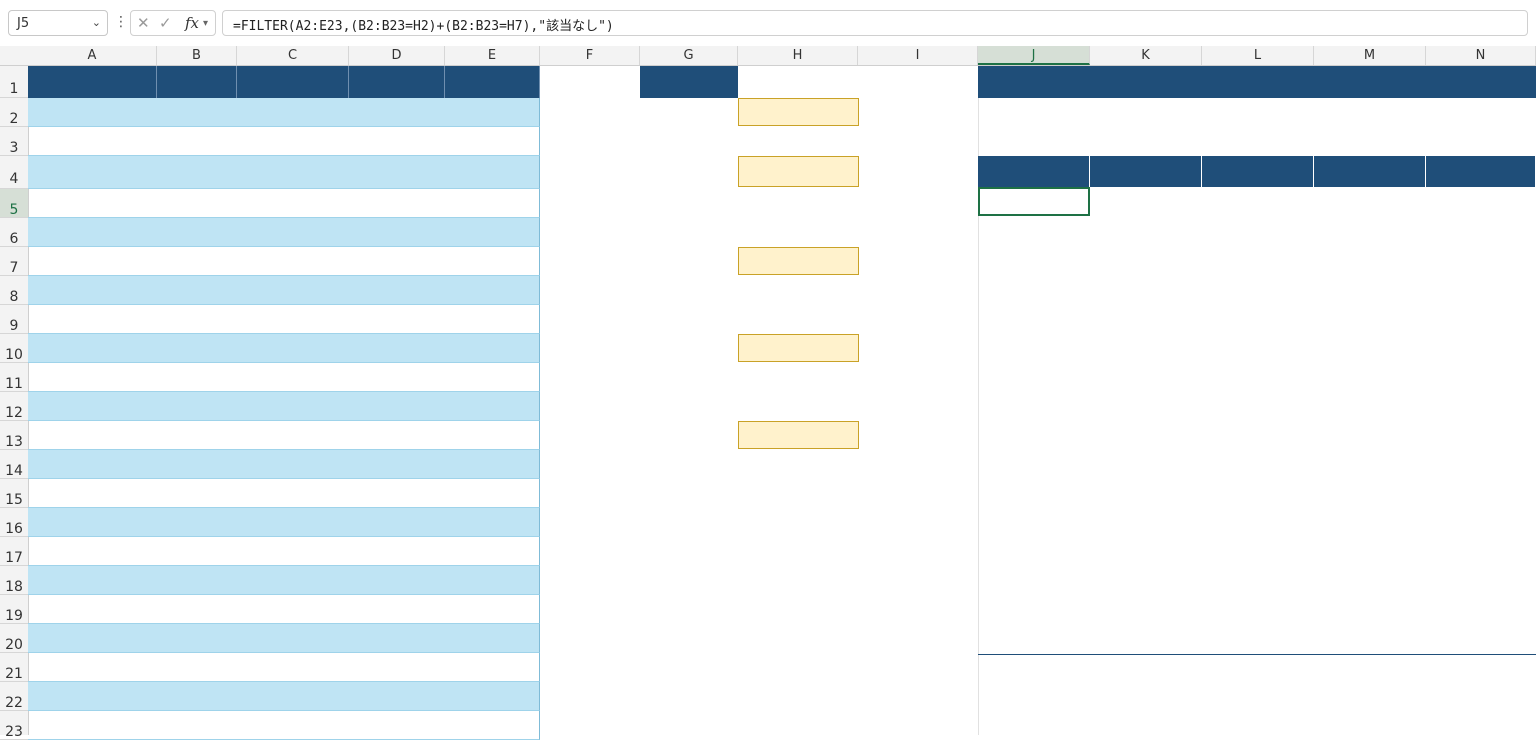 The height and width of the screenshot is (754, 1536). Describe the element at coordinates (14, 377) in the screenshot. I see `row-header-11: 11` at that location.